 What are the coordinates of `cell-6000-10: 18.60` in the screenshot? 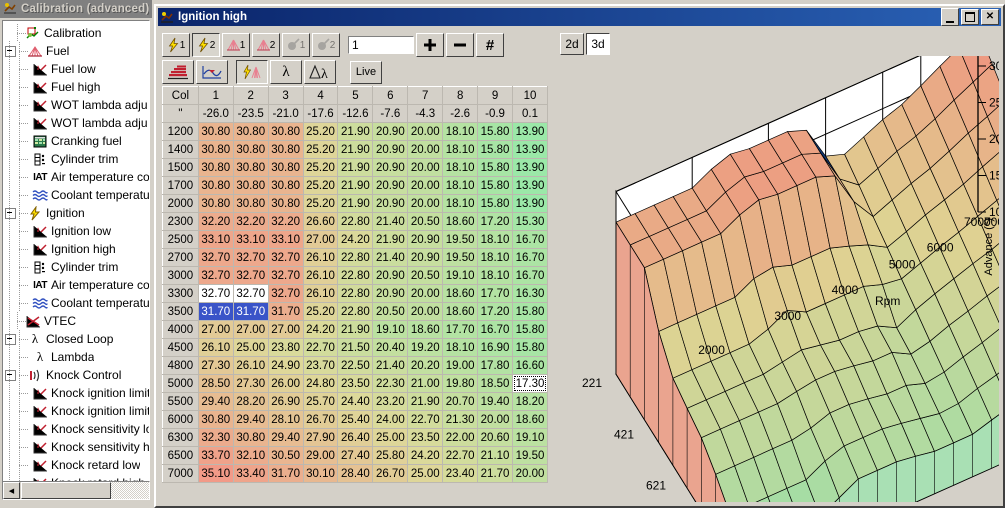 It's located at (530, 419).